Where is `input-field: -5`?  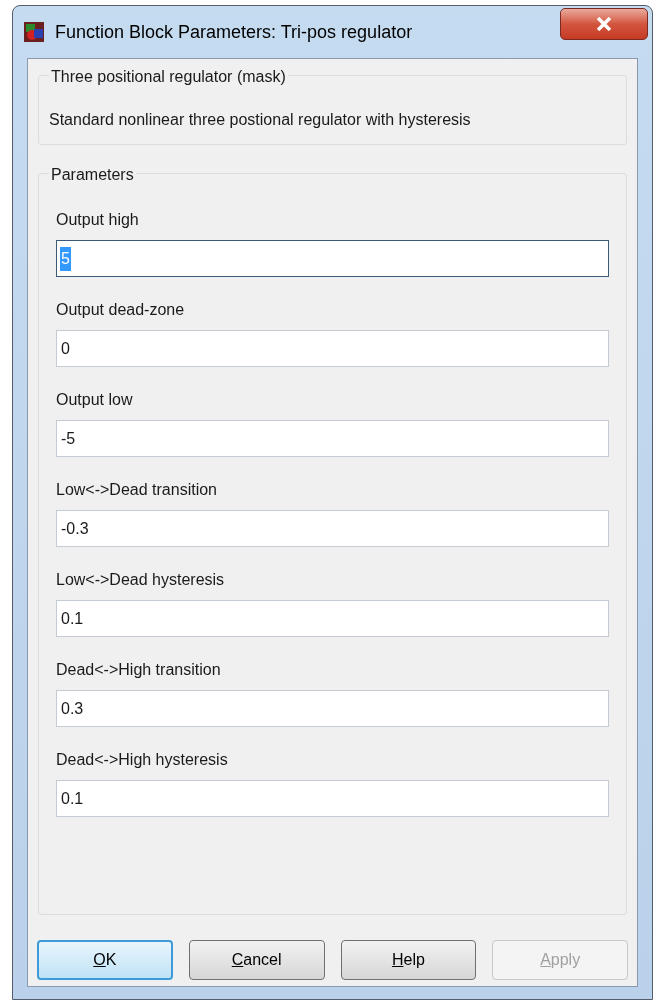 input-field: -5 is located at coordinates (332, 438).